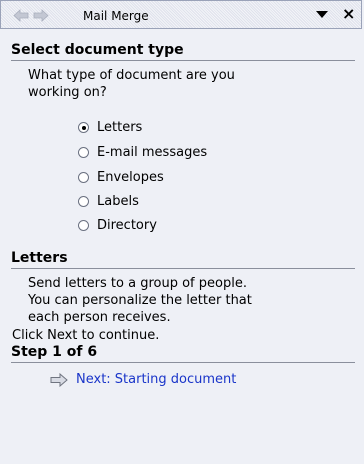 Image resolution: width=364 pixels, height=464 pixels. What do you see at coordinates (67, 92) in the screenshot?
I see `question-line-2: working on?` at bounding box center [67, 92].